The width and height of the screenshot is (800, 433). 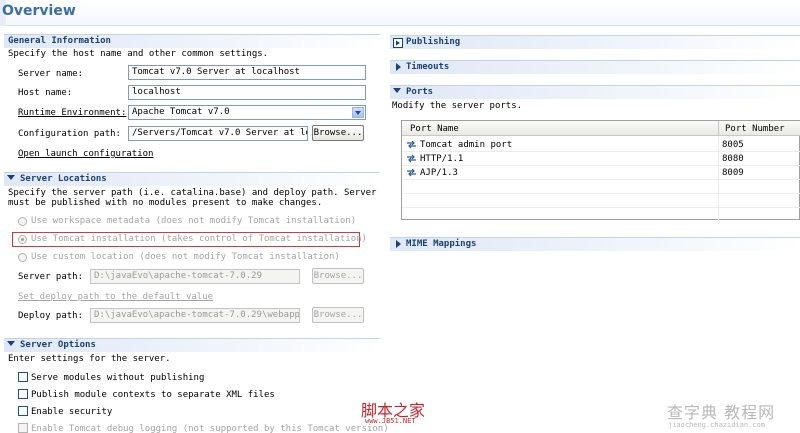 What do you see at coordinates (23, 394) in the screenshot?
I see `publish-contexts-checkbox` at bounding box center [23, 394].